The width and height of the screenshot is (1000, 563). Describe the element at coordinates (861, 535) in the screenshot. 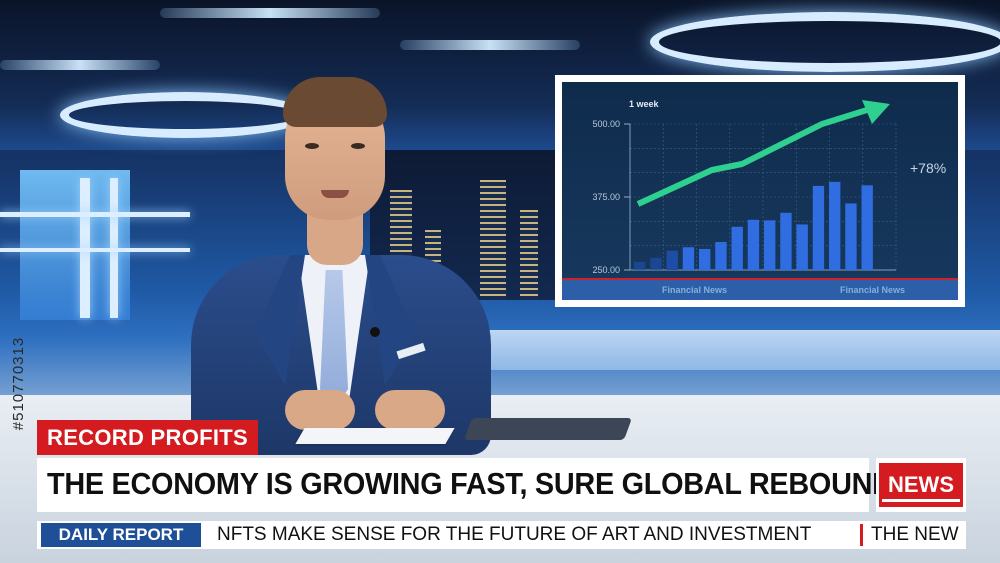

I see `ticker-separator` at that location.